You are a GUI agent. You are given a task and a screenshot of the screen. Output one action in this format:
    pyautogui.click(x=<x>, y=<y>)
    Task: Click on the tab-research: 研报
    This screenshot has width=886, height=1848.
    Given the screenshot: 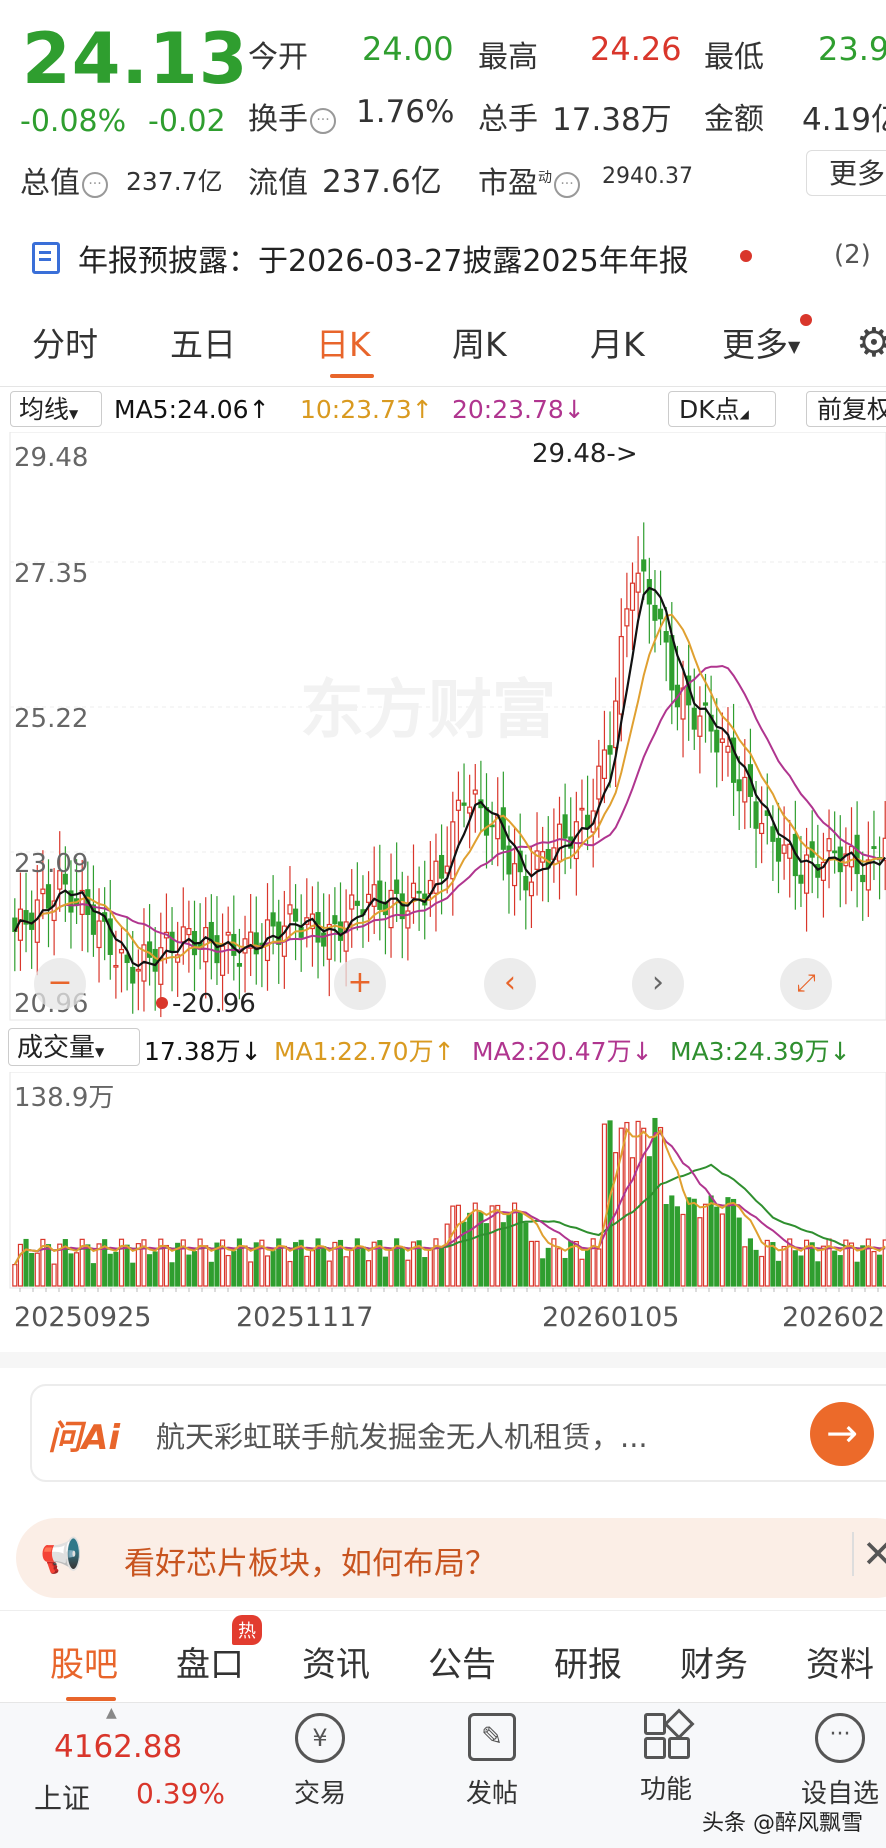 What is the action you would take?
    pyautogui.click(x=588, y=1661)
    